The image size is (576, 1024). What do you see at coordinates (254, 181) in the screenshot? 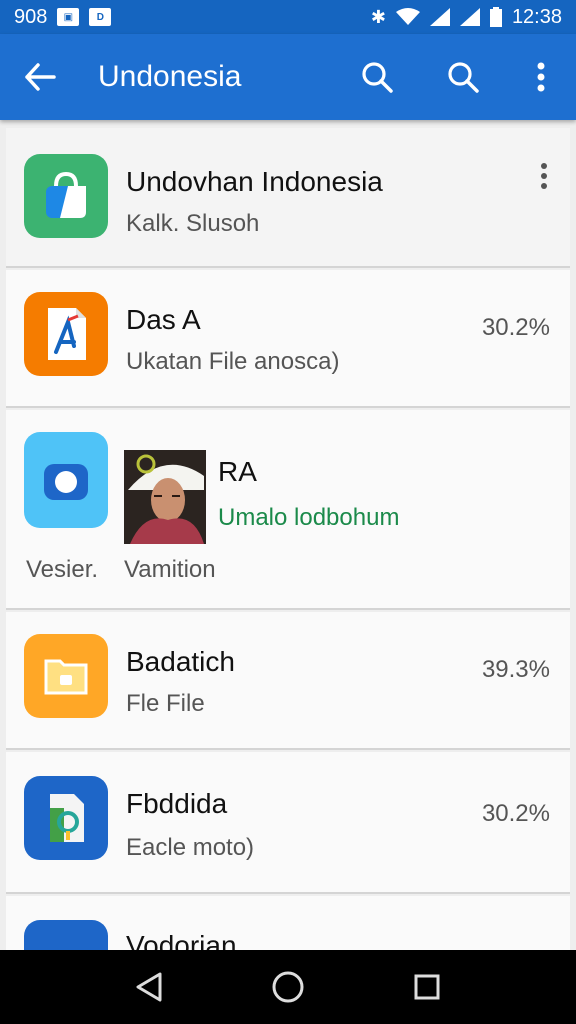
I see `item-title: Undovhan Indonesia` at bounding box center [254, 181].